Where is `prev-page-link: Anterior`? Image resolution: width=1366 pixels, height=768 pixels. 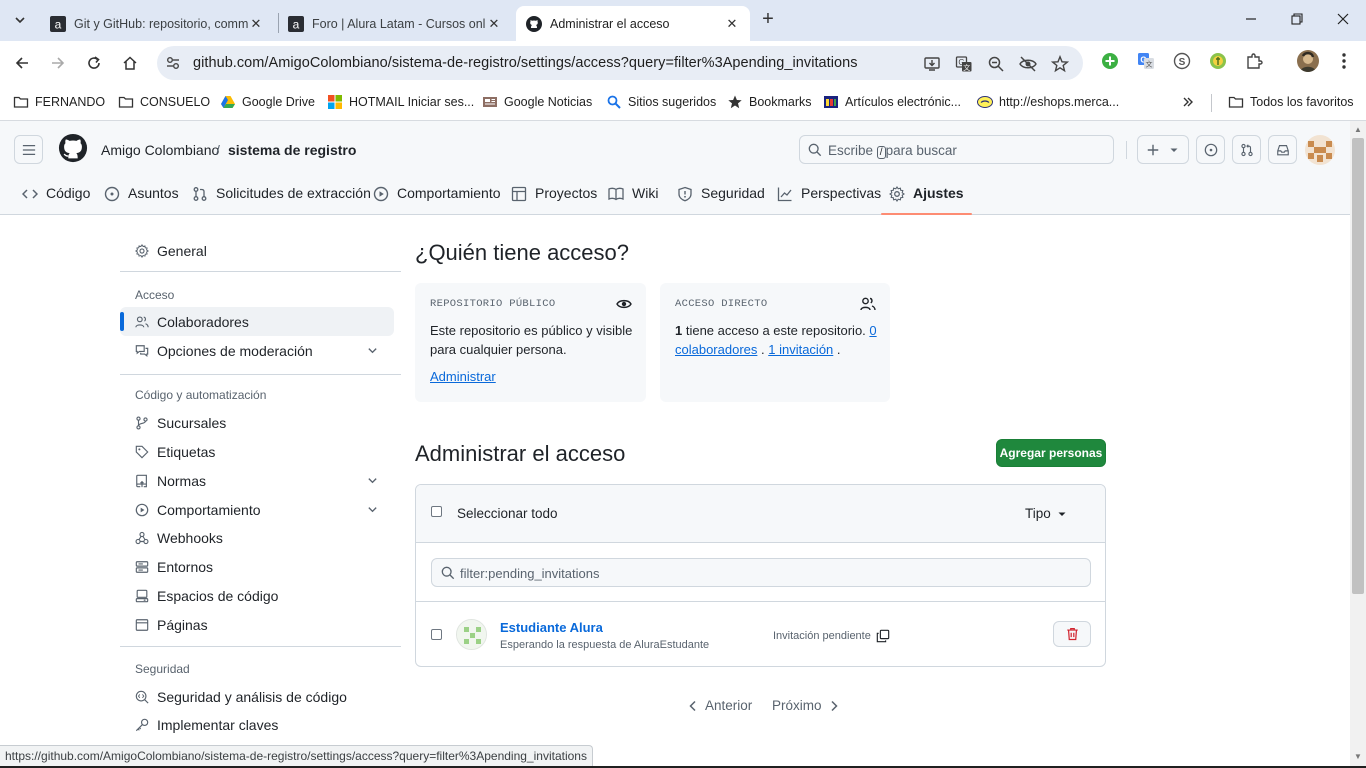
prev-page-link: Anterior is located at coordinates (720, 705).